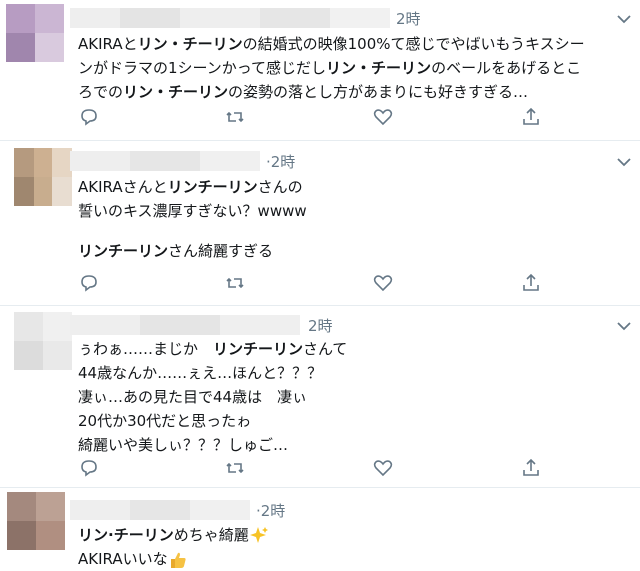 This screenshot has width=640, height=571. I want to click on text-run: 凄ぃ…あの見た目で44歳は 凄ぃ, so click(193, 397).